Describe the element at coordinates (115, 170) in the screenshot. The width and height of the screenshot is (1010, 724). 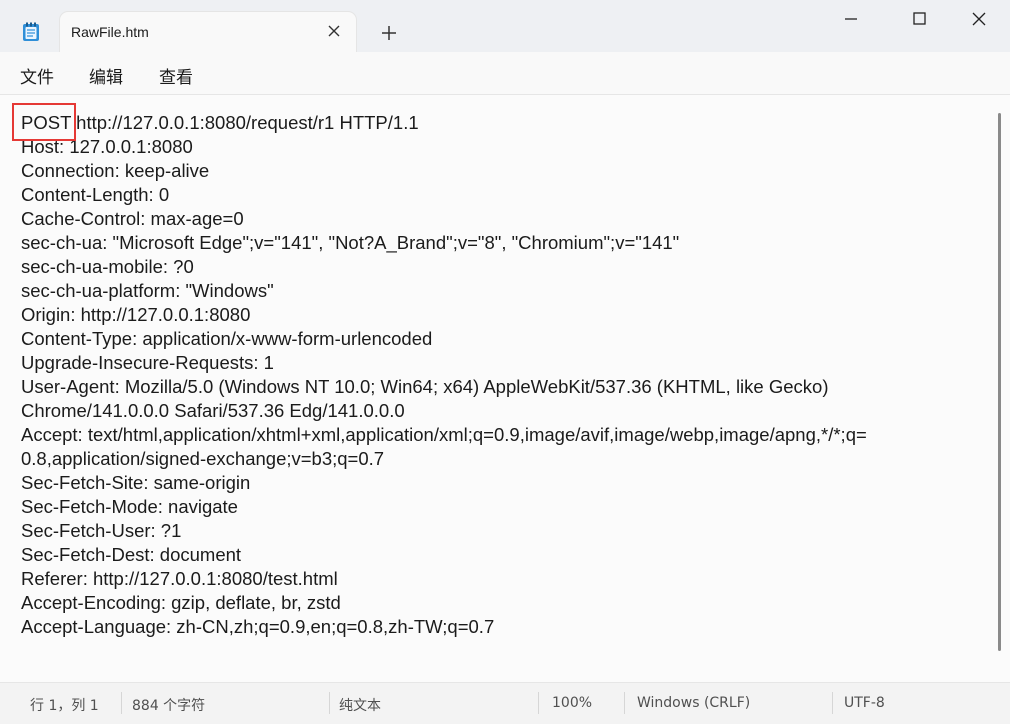
I see `document-line: Connection: keep-alive` at that location.